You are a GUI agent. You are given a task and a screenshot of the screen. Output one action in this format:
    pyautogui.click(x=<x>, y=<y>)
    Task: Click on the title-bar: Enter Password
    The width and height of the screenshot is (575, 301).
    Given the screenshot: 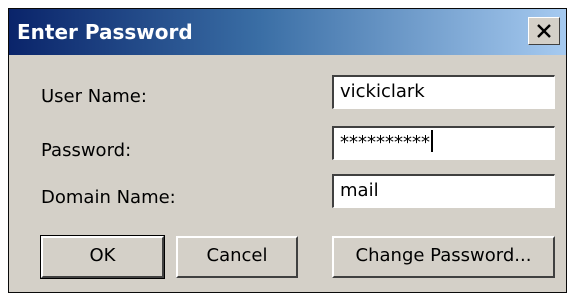 What is the action you would take?
    pyautogui.click(x=287, y=32)
    